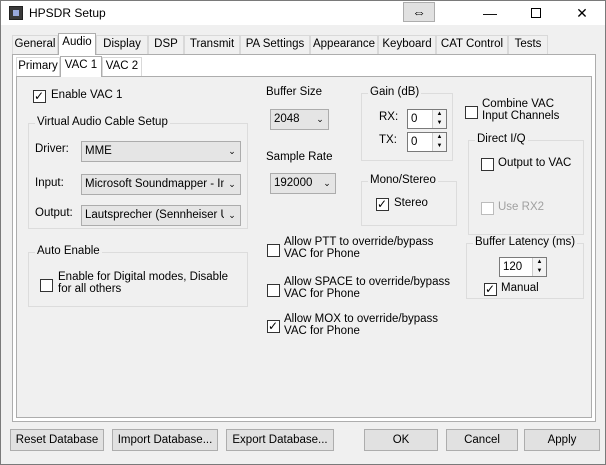 This screenshot has height=465, width=606. I want to click on combine-vac-line1: Combine VAC, so click(518, 104).